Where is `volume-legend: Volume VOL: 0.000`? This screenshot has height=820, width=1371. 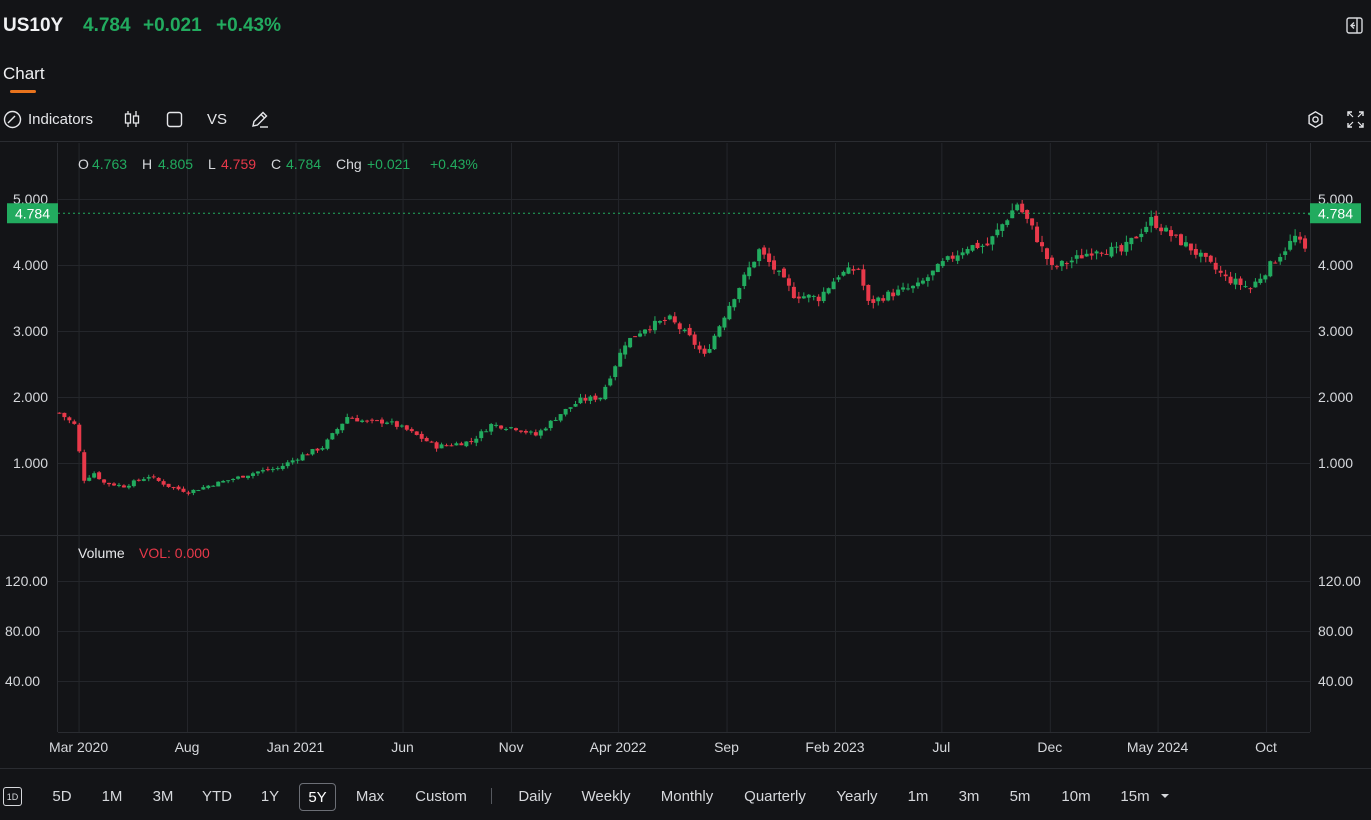 volume-legend: Volume VOL: 0.000 is located at coordinates (144, 553).